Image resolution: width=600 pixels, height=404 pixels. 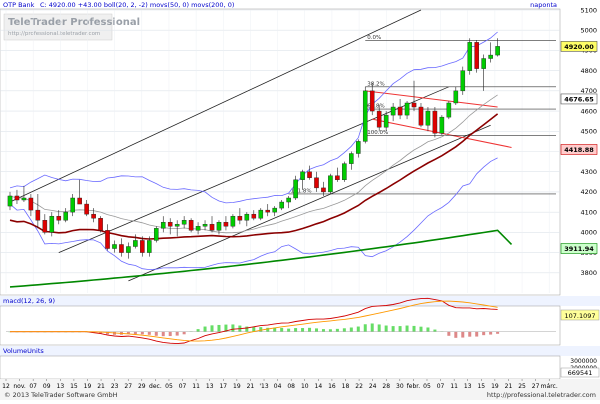 What do you see at coordinates (522, 386) in the screenshot?
I see `date-tick-label: 25` at bounding box center [522, 386].